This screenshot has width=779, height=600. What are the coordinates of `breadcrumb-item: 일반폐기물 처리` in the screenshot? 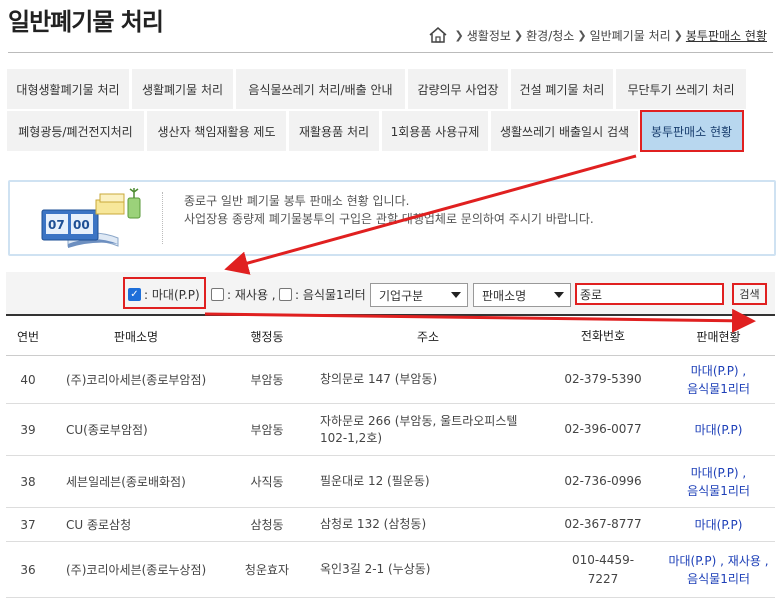 It's located at (630, 35).